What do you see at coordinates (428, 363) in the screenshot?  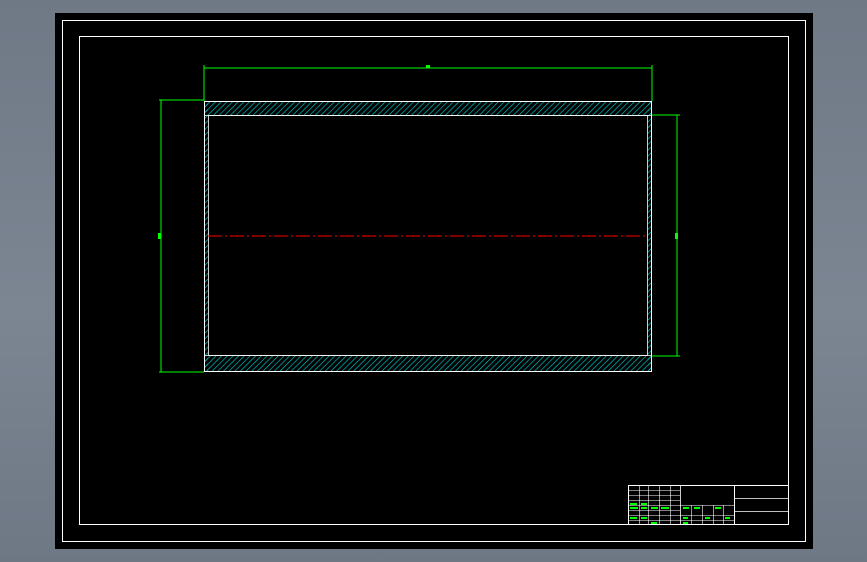 I see `bottom-wall-hatch` at bounding box center [428, 363].